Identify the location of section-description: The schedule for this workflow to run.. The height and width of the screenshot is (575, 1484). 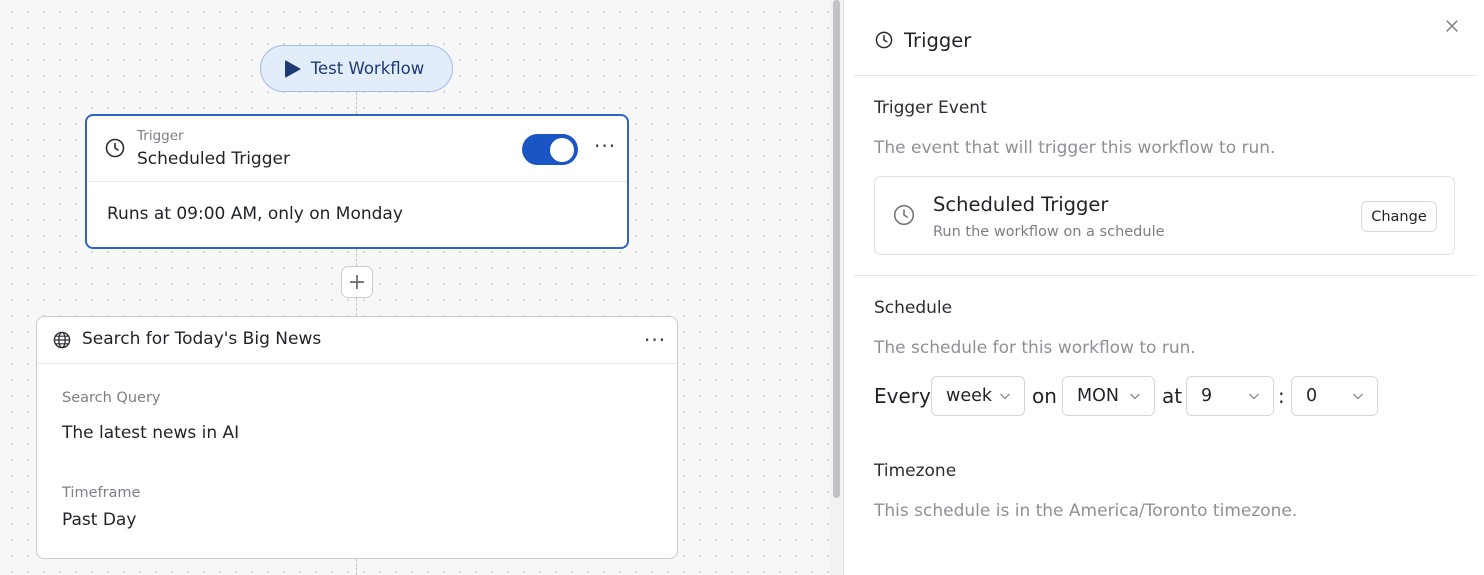
(1035, 348).